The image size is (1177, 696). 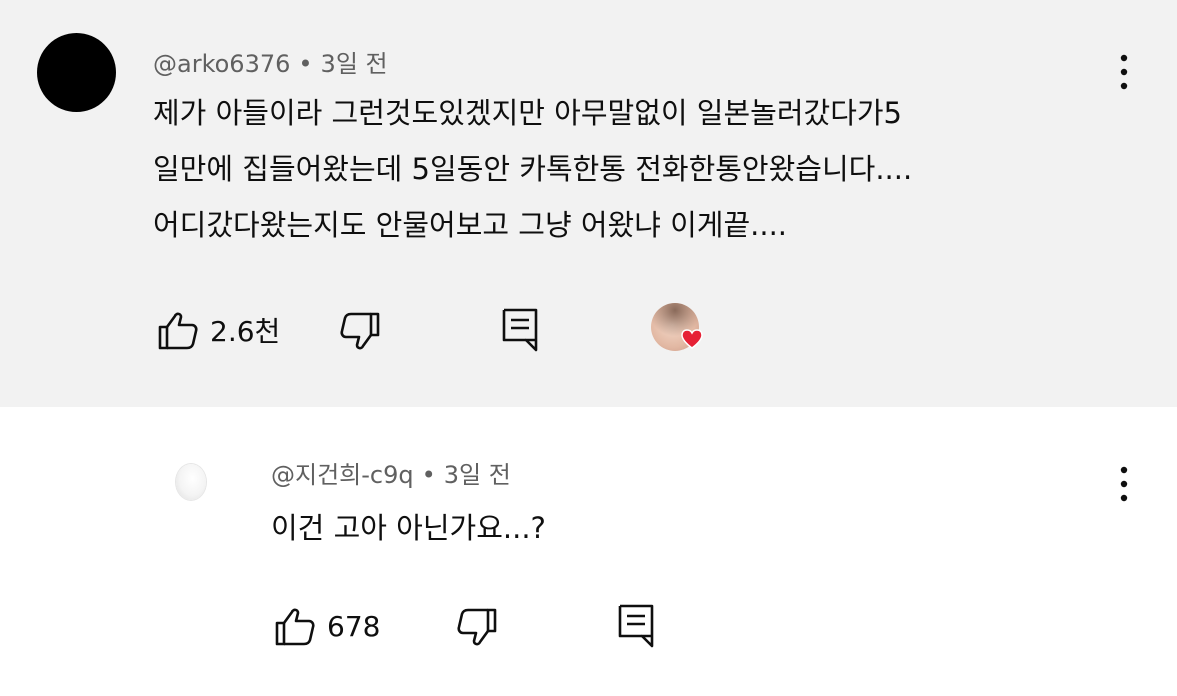 I want to click on reply-author: @지건희-c9q, so click(x=342, y=475).